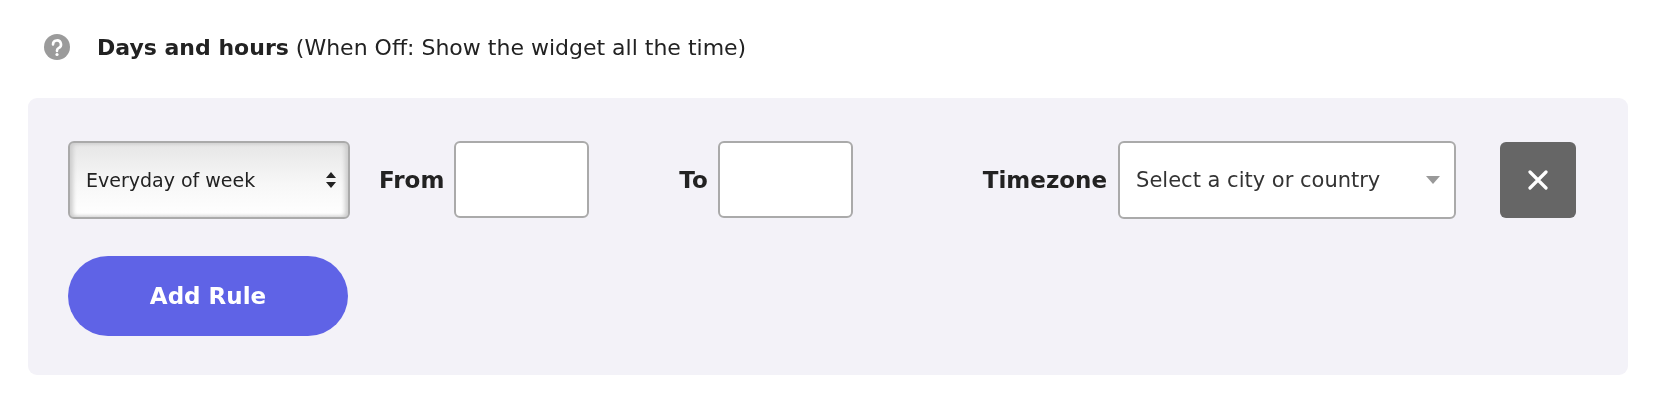  Describe the element at coordinates (522, 179) in the screenshot. I see `from-input` at that location.